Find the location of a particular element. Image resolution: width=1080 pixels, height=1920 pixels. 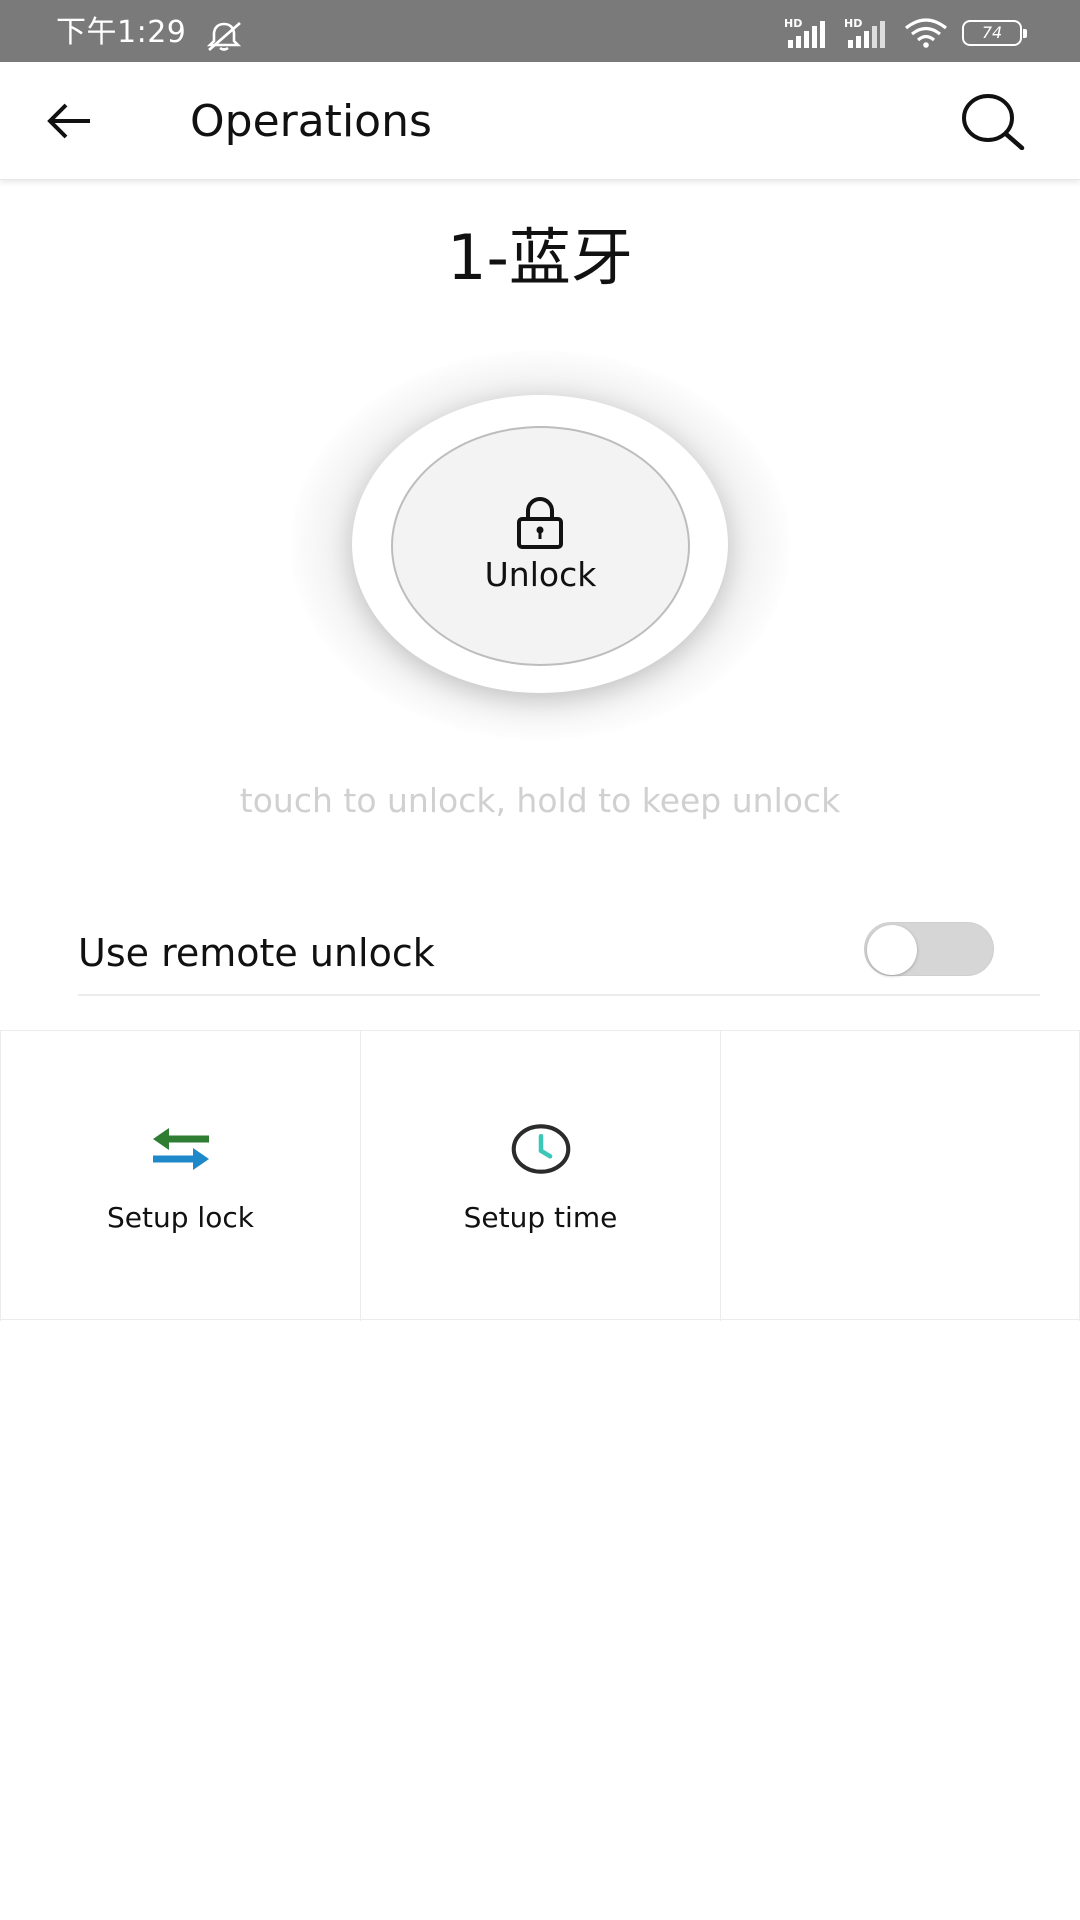

lock-name: 1-蓝牙 is located at coordinates (540, 257).